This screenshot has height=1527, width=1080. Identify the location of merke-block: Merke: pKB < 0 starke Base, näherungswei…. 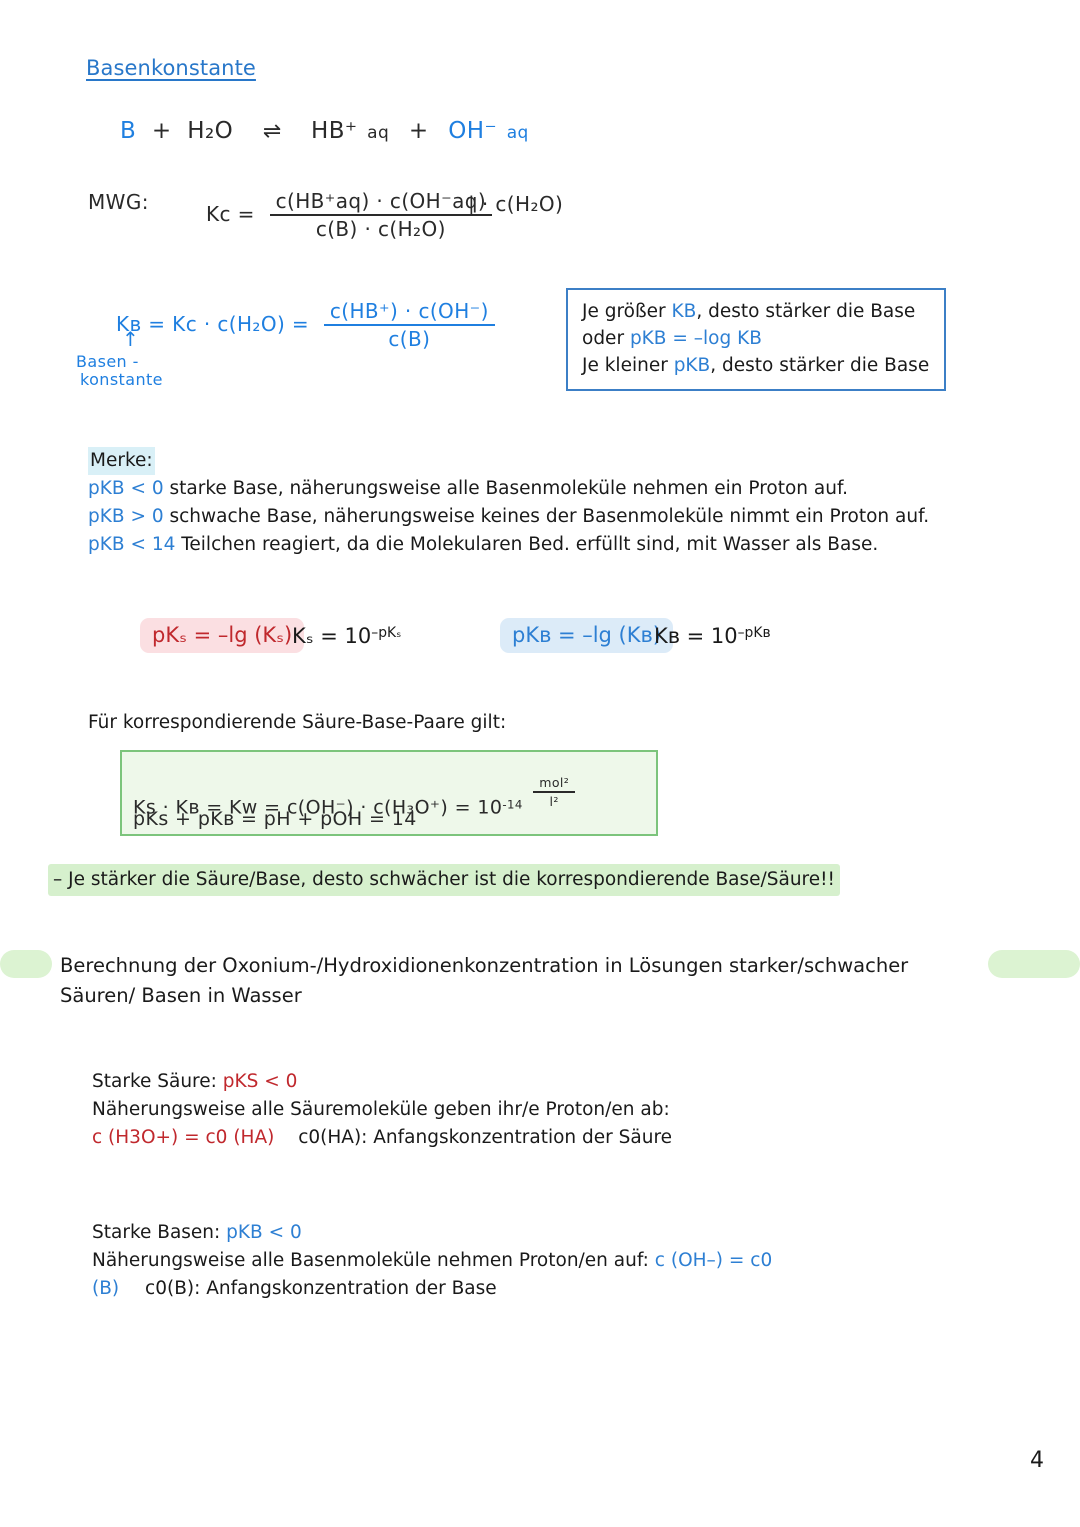
(518, 503).